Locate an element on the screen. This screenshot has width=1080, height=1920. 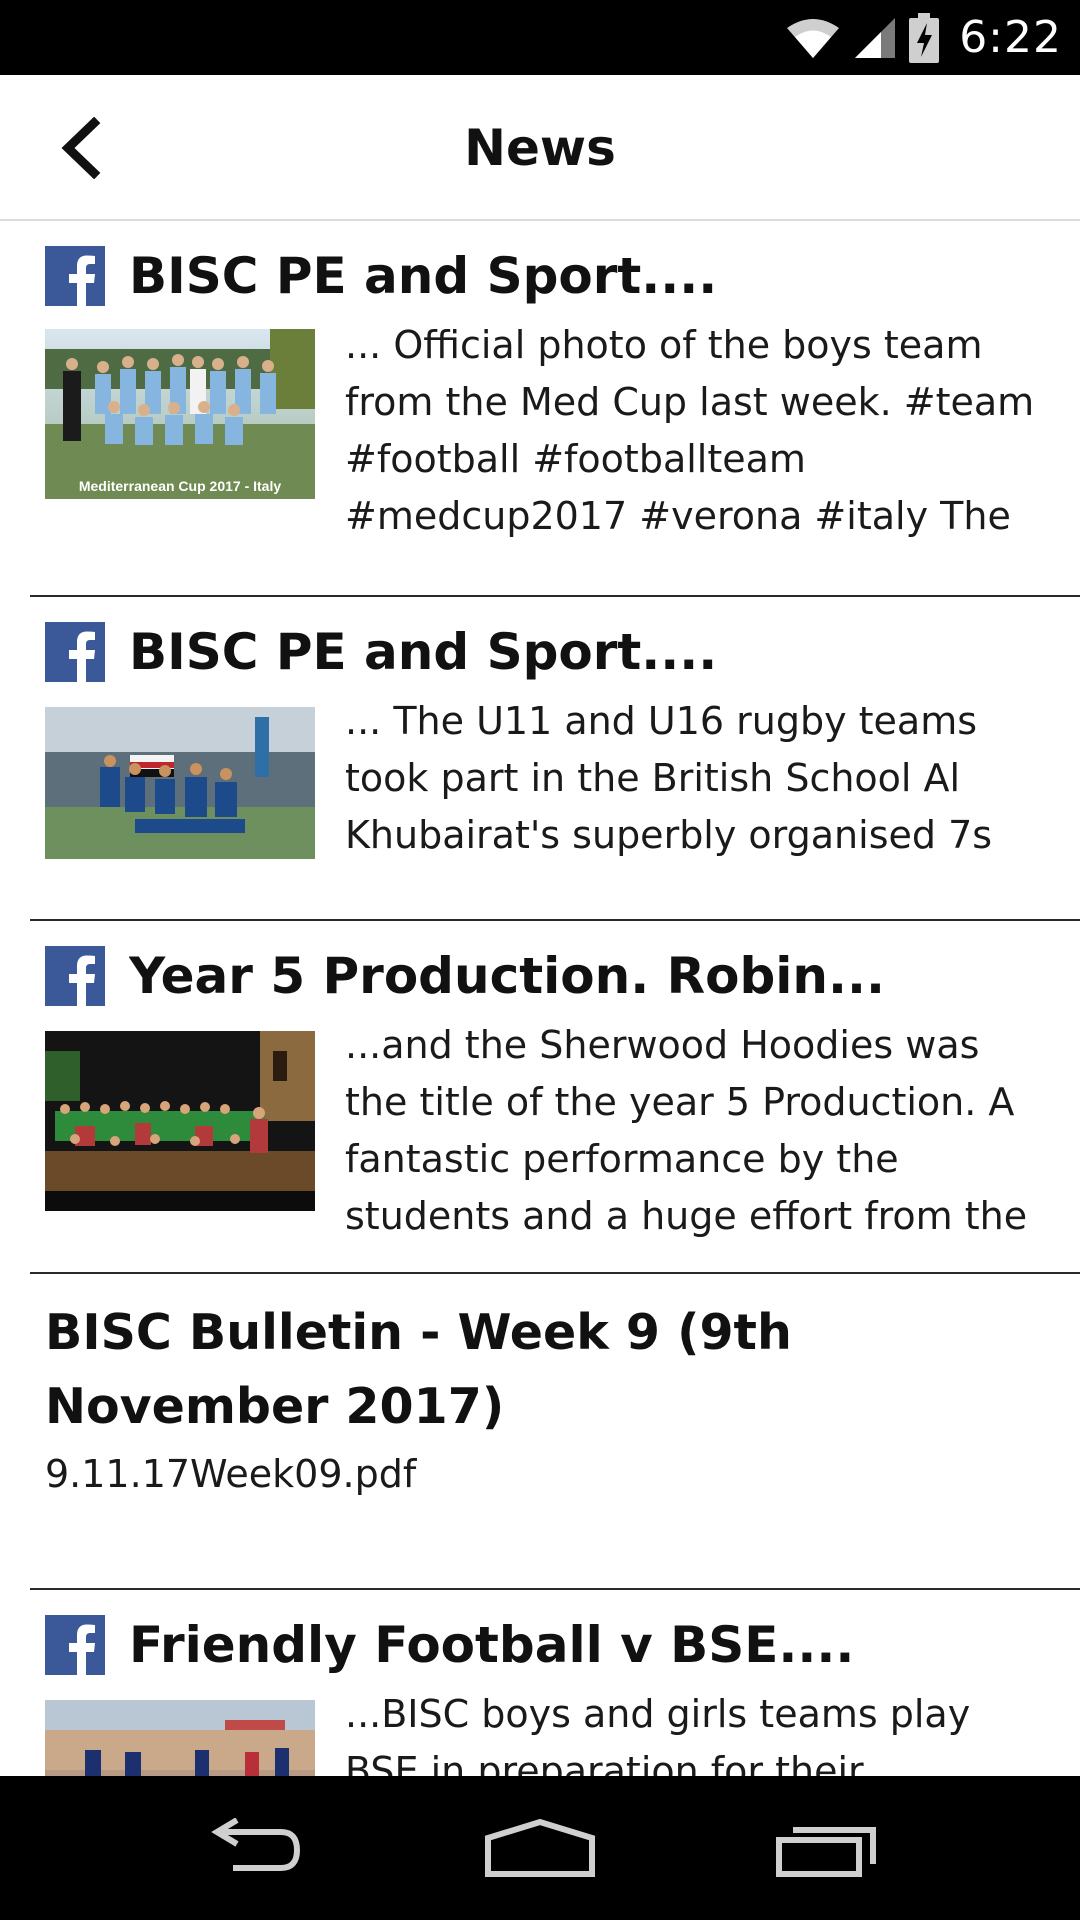
rugby-team-image is located at coordinates (180, 783).